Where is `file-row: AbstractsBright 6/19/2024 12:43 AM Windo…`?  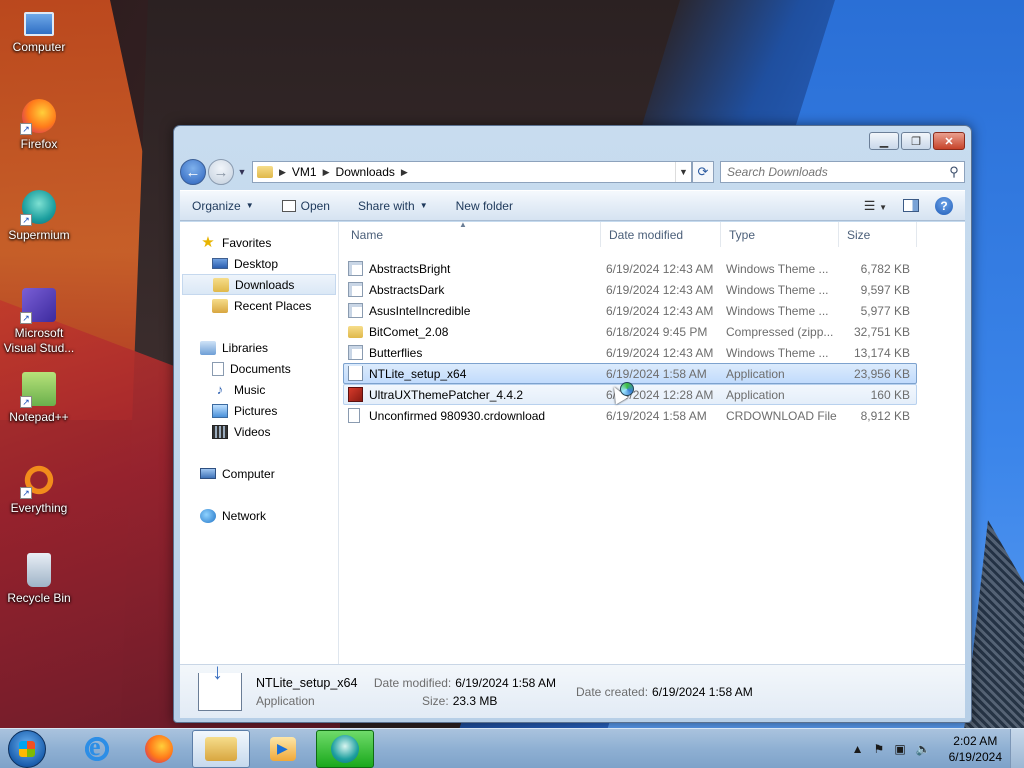 file-row: AbstractsBright 6/19/2024 12:43 AM Windo… is located at coordinates (630, 268).